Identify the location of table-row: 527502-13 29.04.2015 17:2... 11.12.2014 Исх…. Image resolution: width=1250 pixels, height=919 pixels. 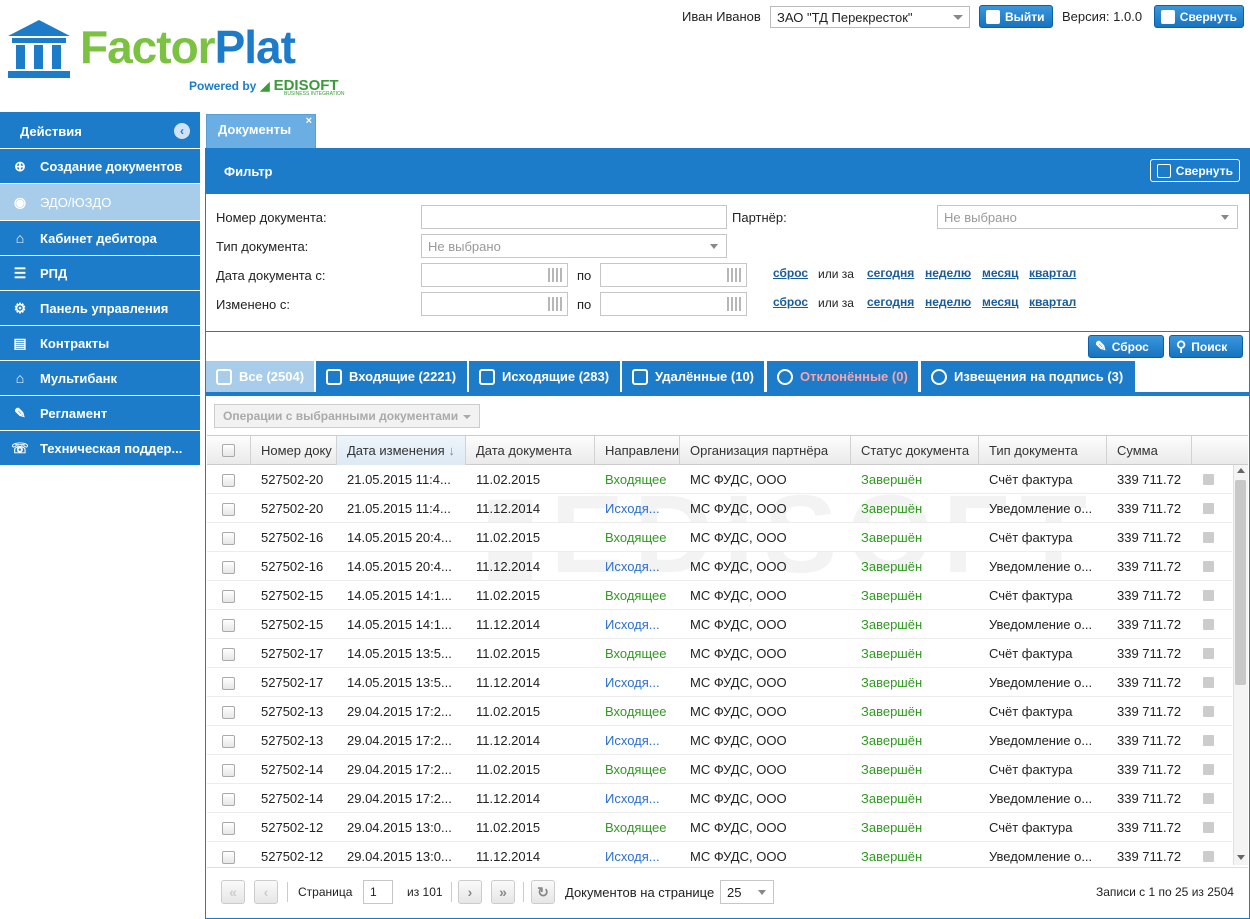
(719, 740).